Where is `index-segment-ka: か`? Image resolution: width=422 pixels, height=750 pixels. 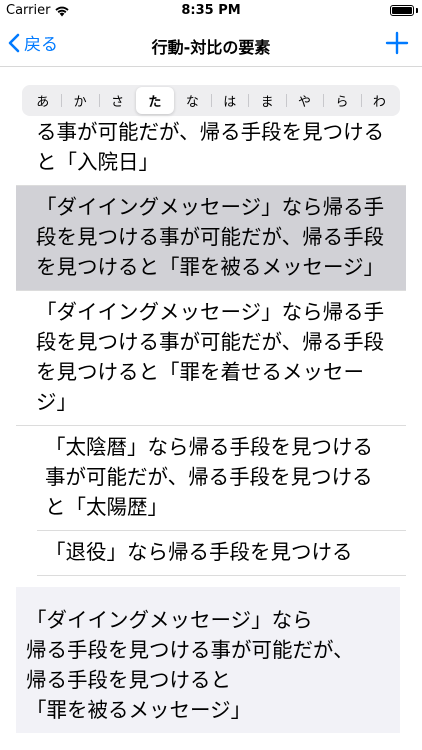
index-segment-ka: か is located at coordinates (79, 100).